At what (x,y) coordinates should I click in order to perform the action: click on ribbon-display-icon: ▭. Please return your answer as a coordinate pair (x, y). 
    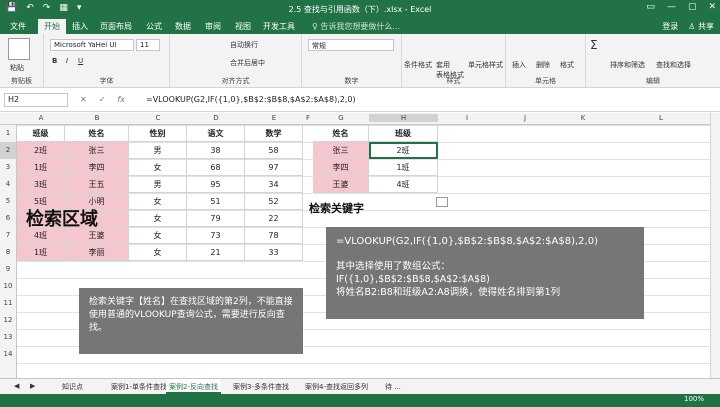
    Looking at the image, I should click on (650, 7).